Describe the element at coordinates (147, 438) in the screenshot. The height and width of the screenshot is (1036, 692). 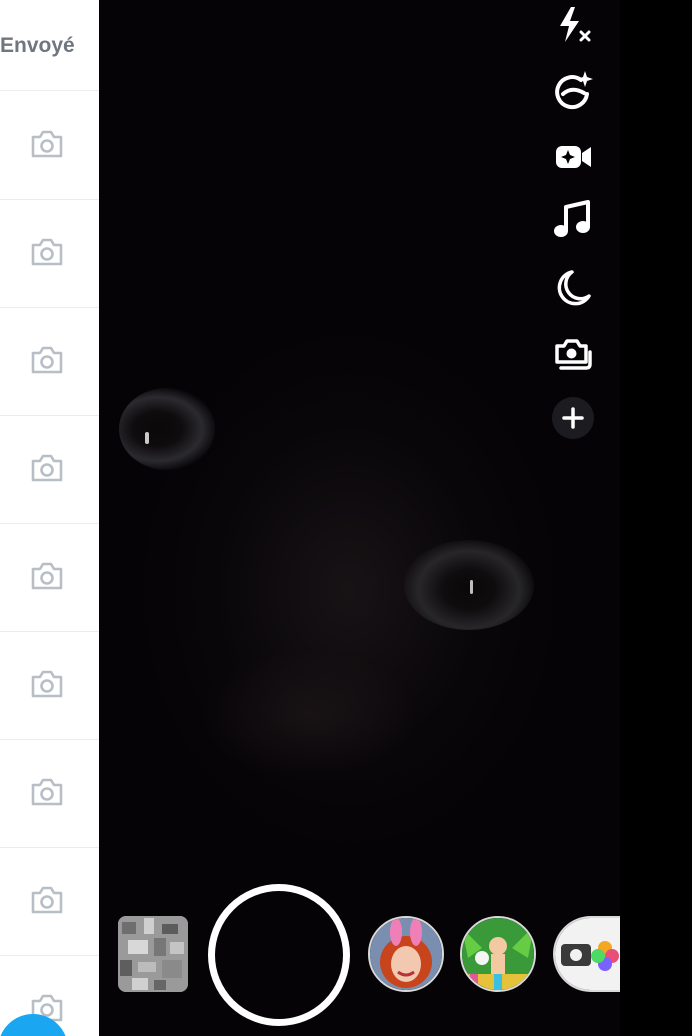
I see `eye-left-glint` at that location.